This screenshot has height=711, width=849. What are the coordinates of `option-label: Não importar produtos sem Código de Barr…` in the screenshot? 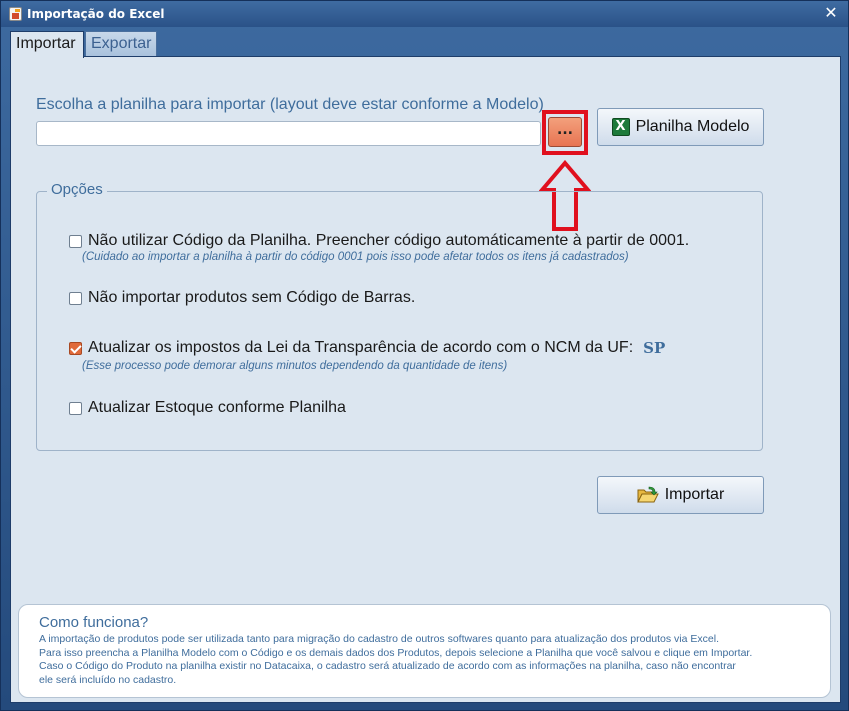 It's located at (252, 297).